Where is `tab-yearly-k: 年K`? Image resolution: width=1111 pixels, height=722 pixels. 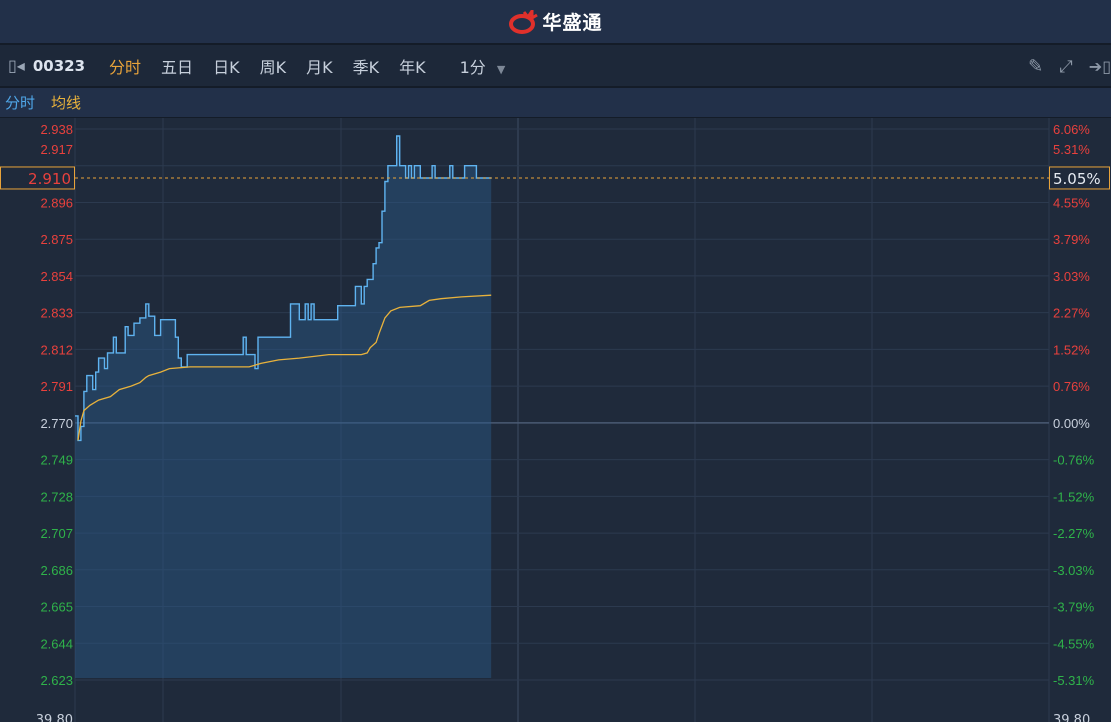
tab-yearly-k: 年K is located at coordinates (412, 66).